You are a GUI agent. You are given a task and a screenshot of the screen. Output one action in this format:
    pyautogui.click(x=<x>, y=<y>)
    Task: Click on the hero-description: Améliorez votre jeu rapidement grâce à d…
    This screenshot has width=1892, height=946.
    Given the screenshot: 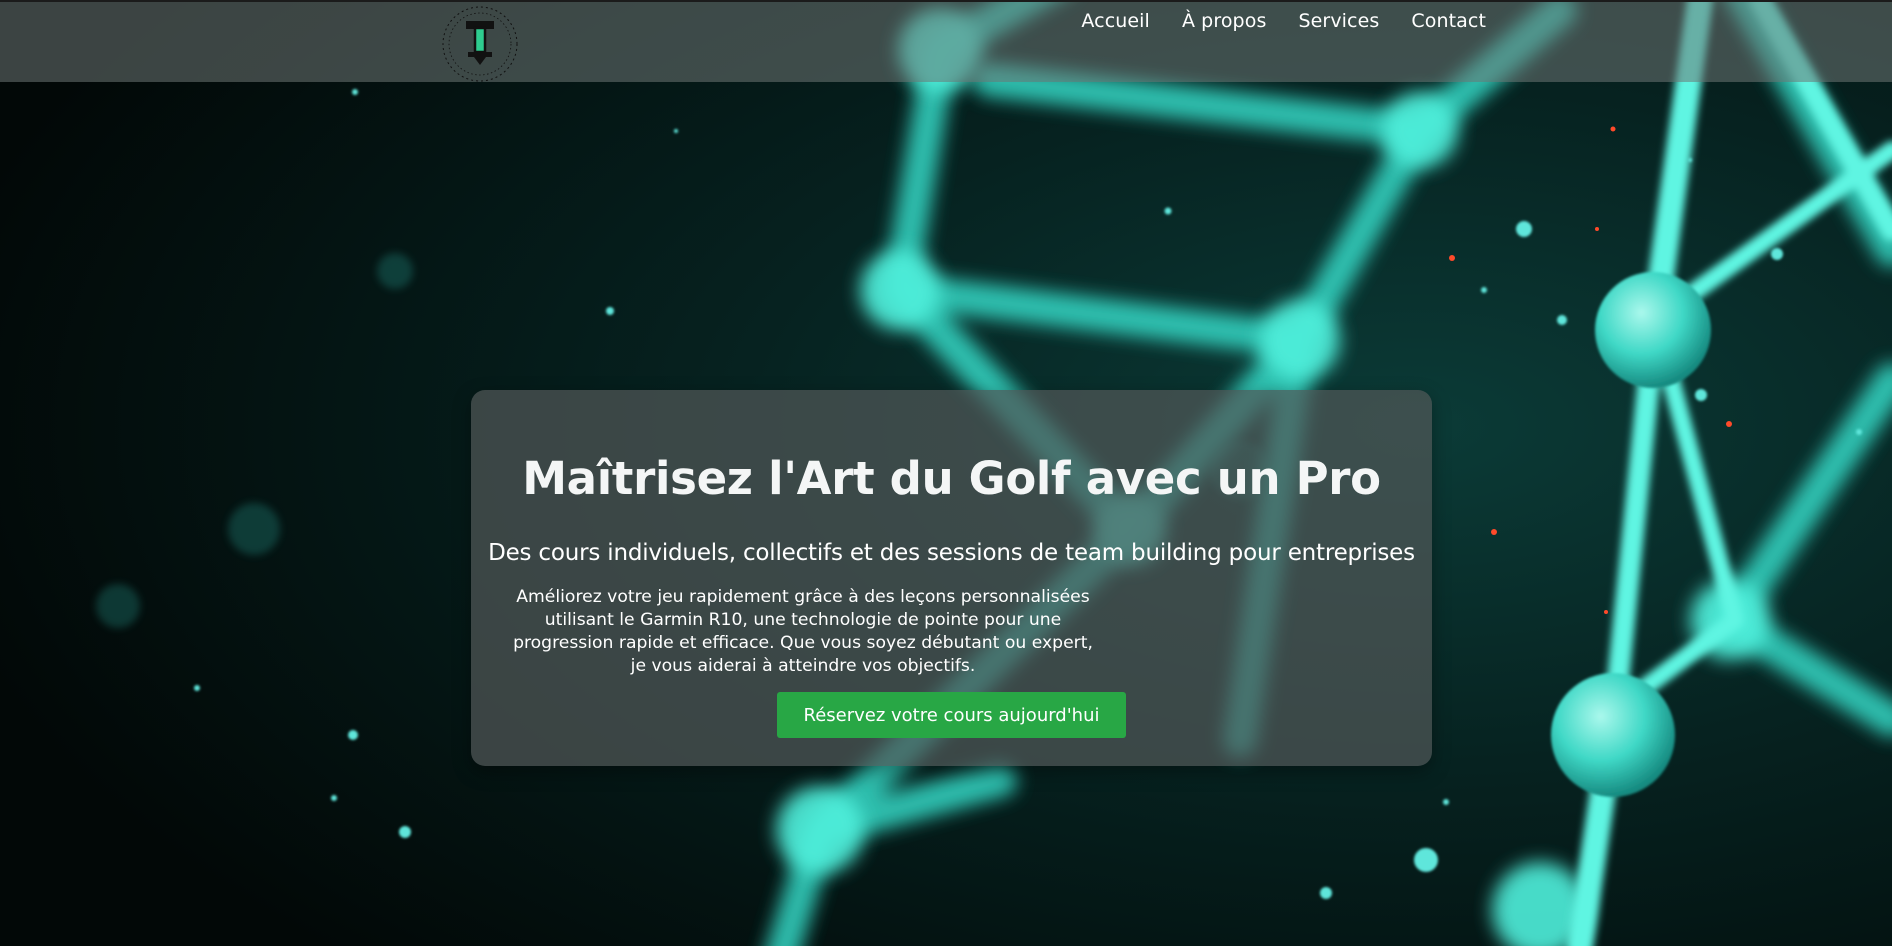 What is the action you would take?
    pyautogui.click(x=803, y=632)
    